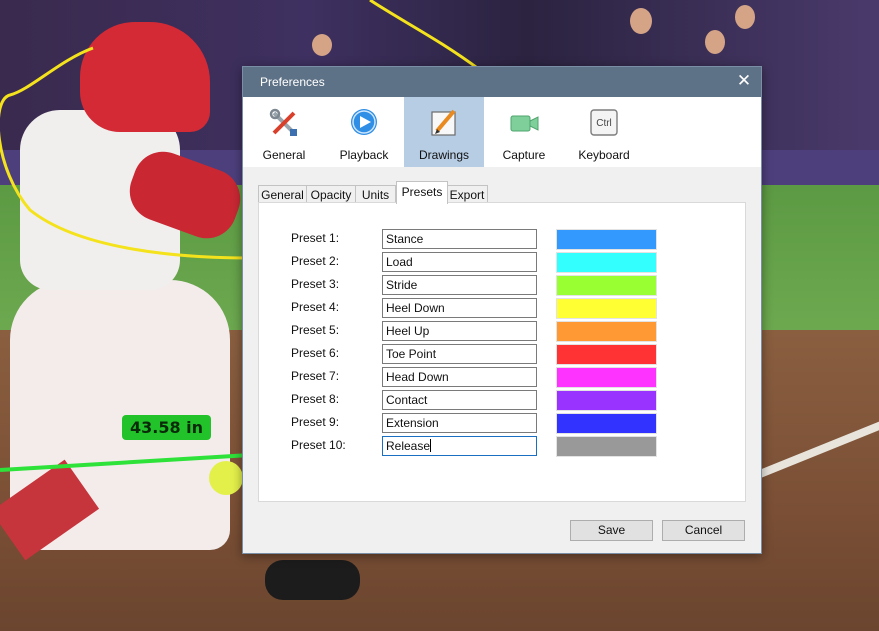 The height and width of the screenshot is (631, 879). What do you see at coordinates (405, 239) in the screenshot?
I see `preset-name-value: Stance` at bounding box center [405, 239].